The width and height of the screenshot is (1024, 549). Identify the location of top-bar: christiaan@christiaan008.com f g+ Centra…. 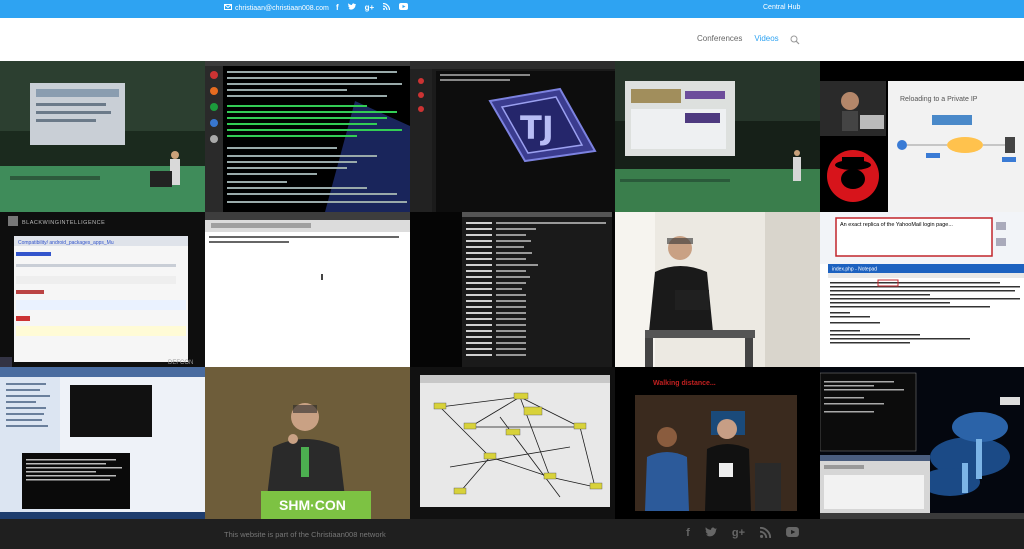
(512, 9).